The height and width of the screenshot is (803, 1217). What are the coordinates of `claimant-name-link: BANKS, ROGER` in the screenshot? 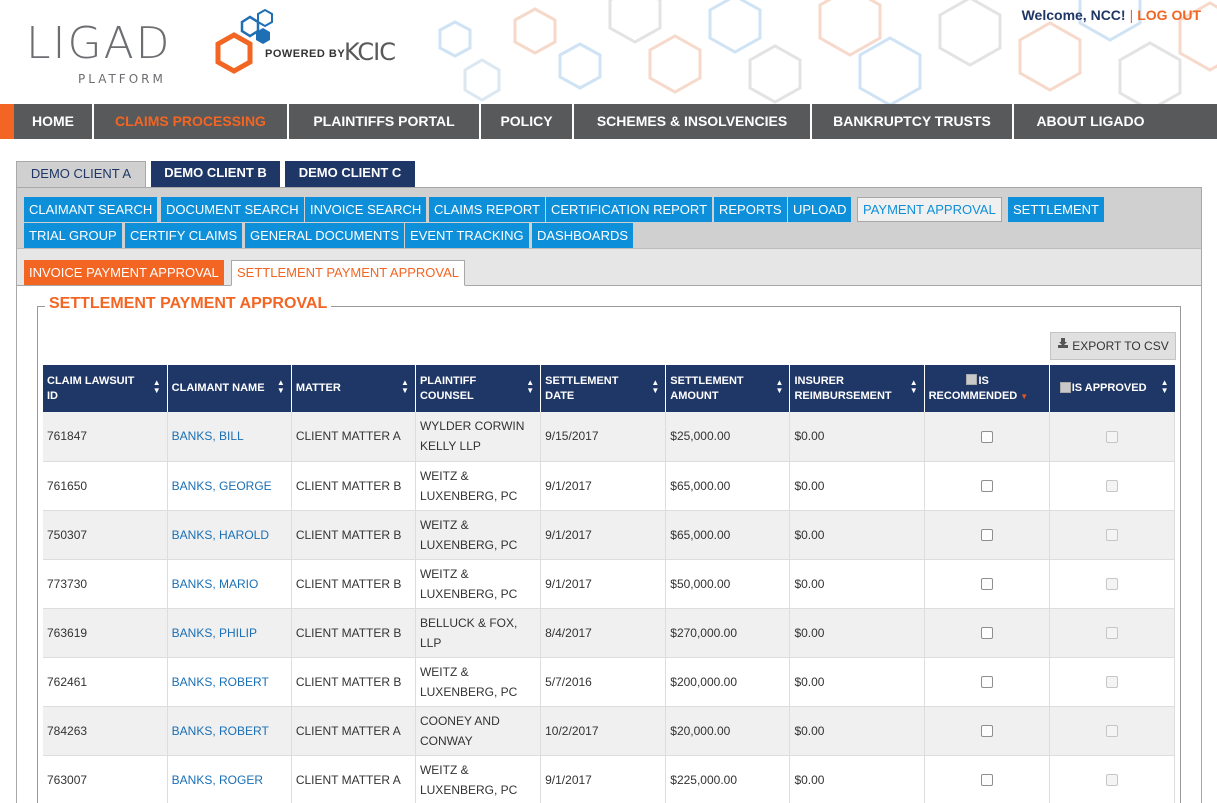 It's located at (229, 779).